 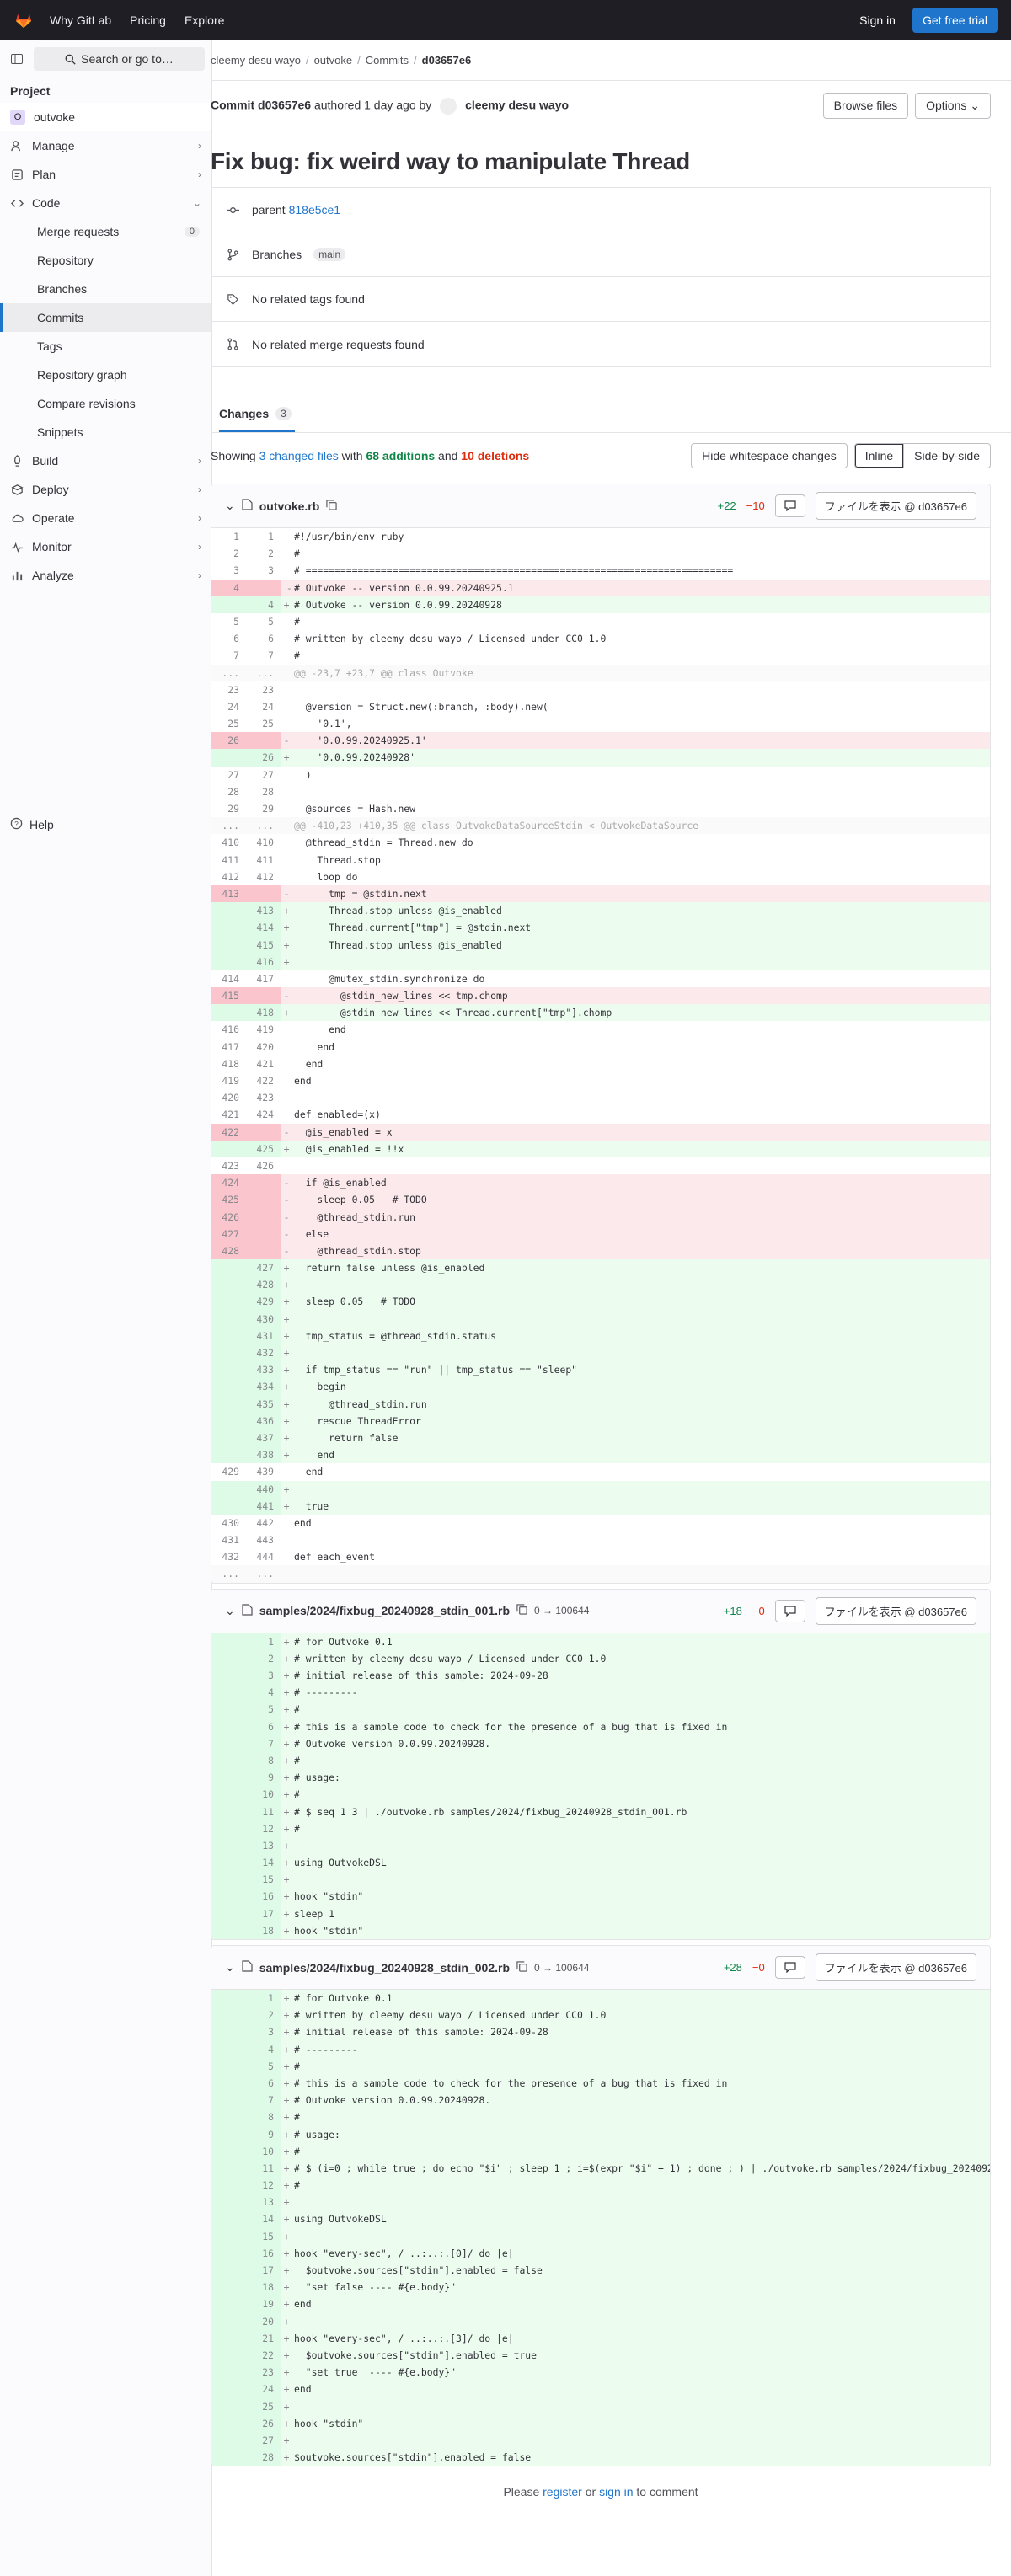 What do you see at coordinates (263, 2406) in the screenshot?
I see `new-line-number: 25` at bounding box center [263, 2406].